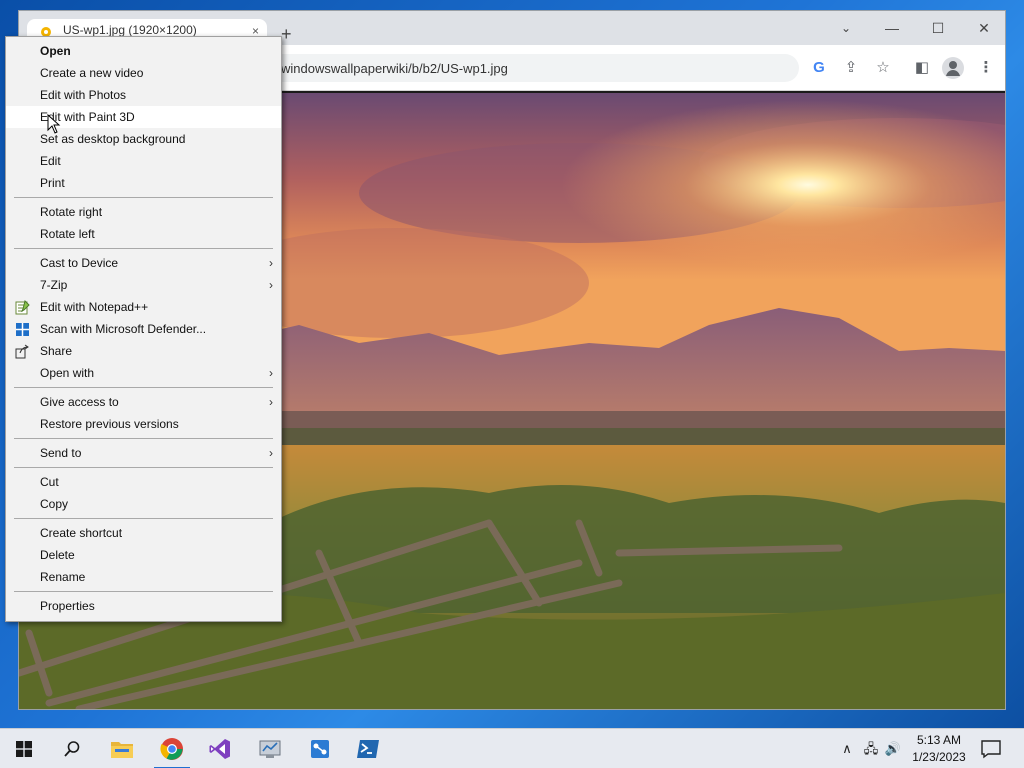 This screenshot has height=768, width=1024. I want to click on menu-item-rename: Rename, so click(143, 577).